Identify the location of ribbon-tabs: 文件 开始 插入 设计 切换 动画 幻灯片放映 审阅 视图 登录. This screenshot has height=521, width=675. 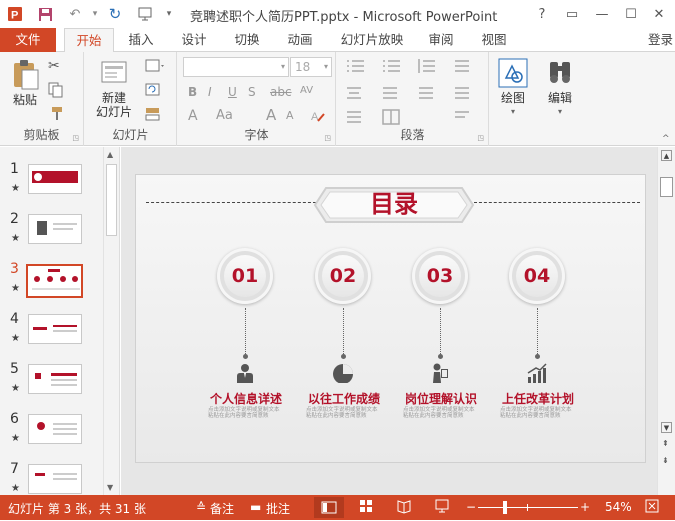
(337, 40).